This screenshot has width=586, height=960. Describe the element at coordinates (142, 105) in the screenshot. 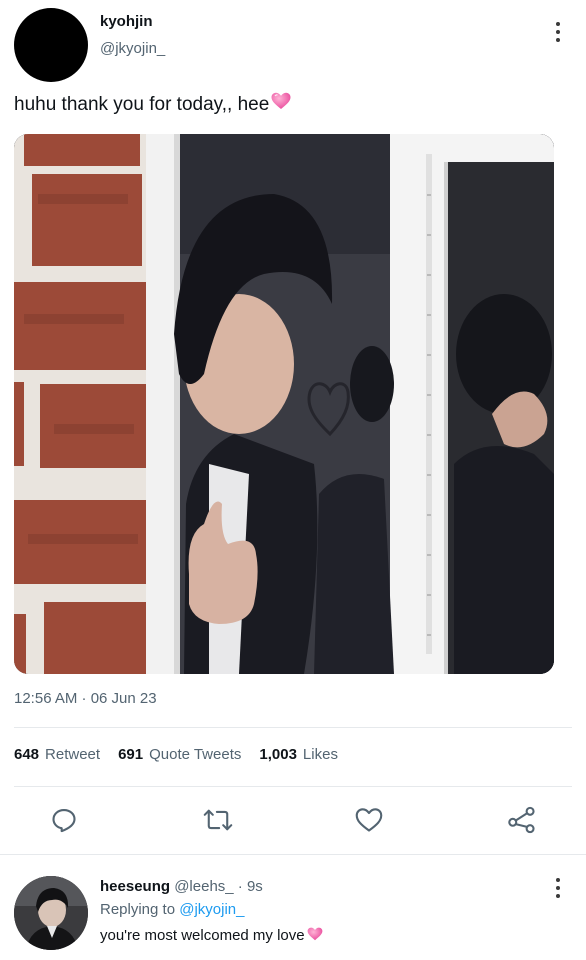

I see `tweet-text: huhu thank you for today,, hee` at that location.